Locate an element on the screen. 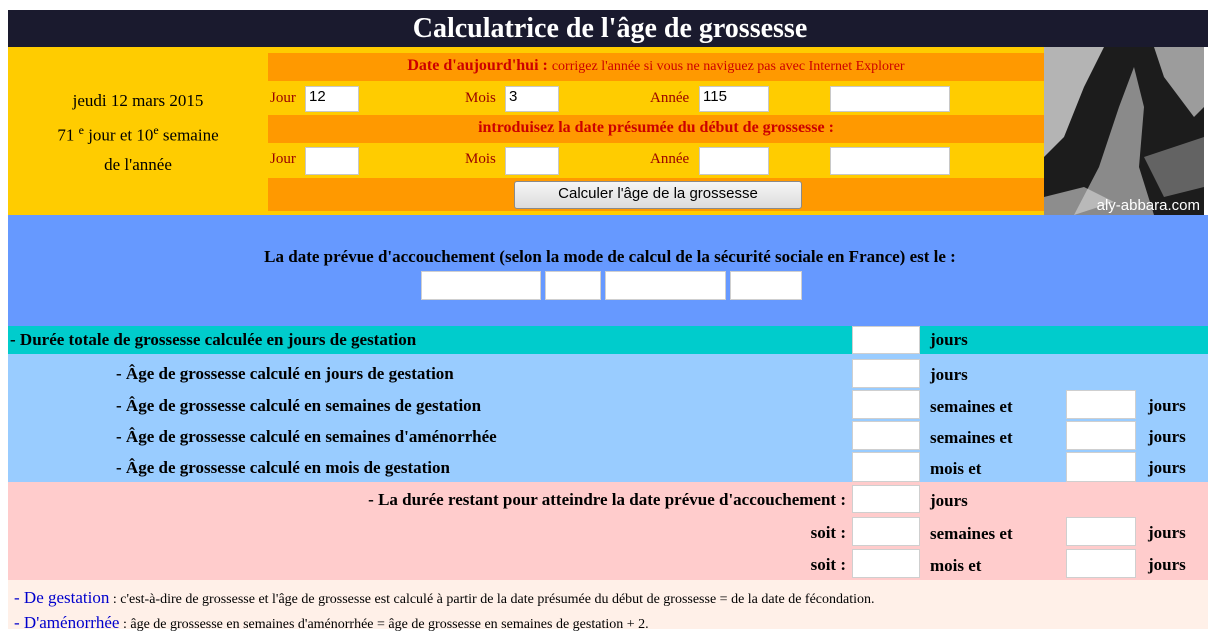 The image size is (1208, 633). remaining-months-label: soit : is located at coordinates (828, 564).